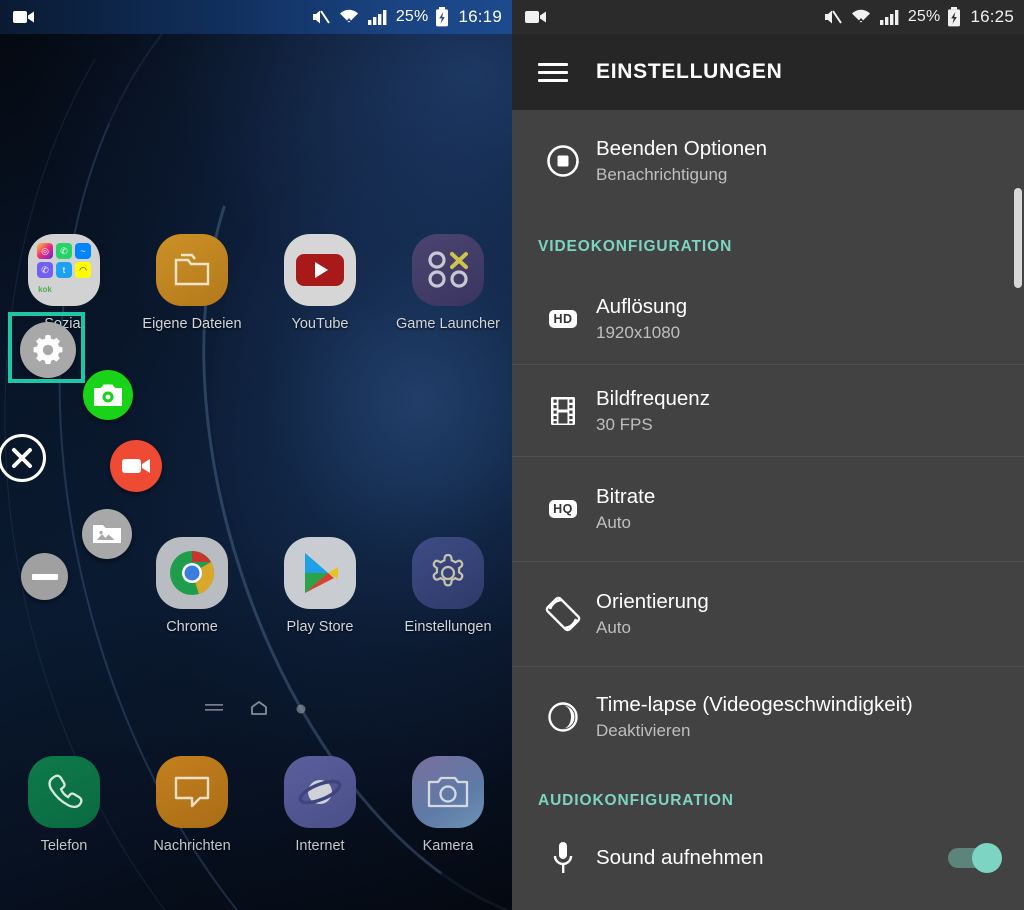  I want to click on app-telefon: Telefon, so click(64, 805).